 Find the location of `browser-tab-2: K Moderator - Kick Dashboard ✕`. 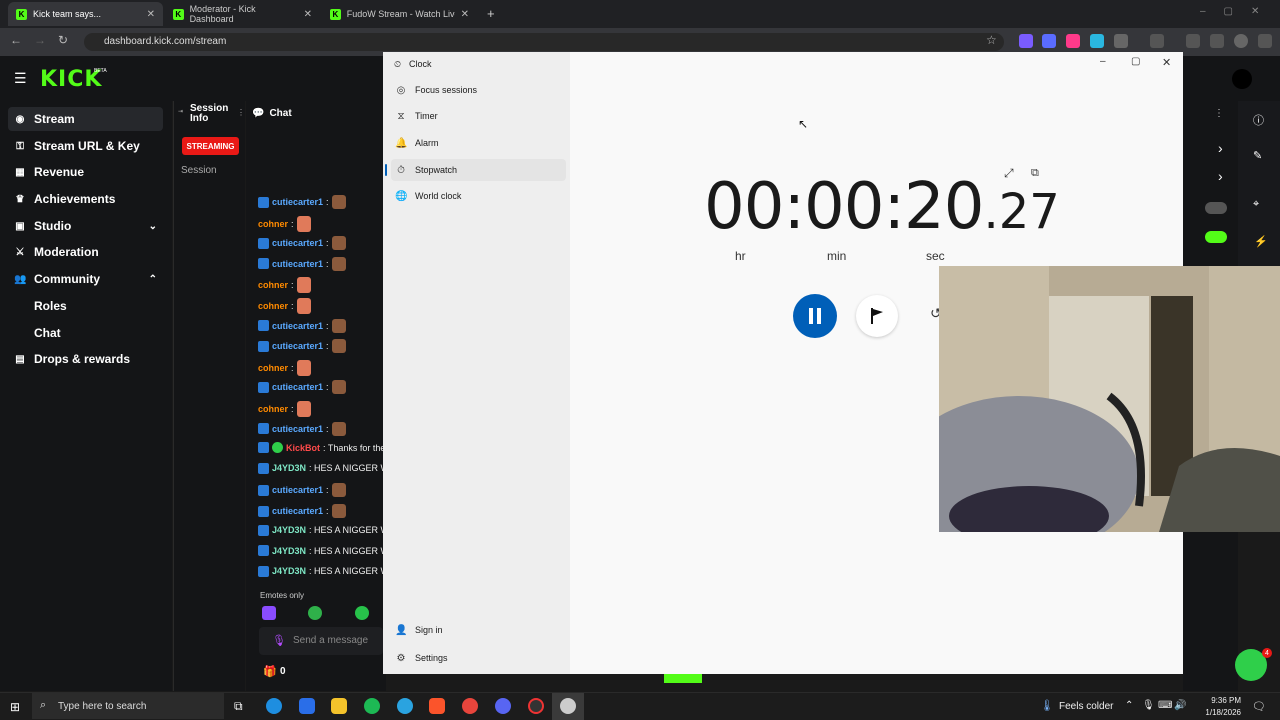

browser-tab-2: K Moderator - Kick Dashboard ✕ is located at coordinates (242, 14).